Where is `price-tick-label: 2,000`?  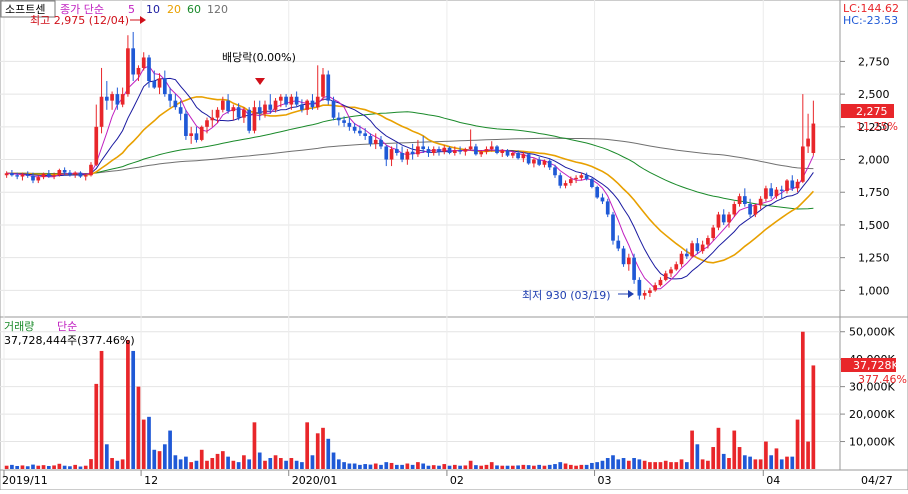 price-tick-label: 2,000 is located at coordinates (874, 160).